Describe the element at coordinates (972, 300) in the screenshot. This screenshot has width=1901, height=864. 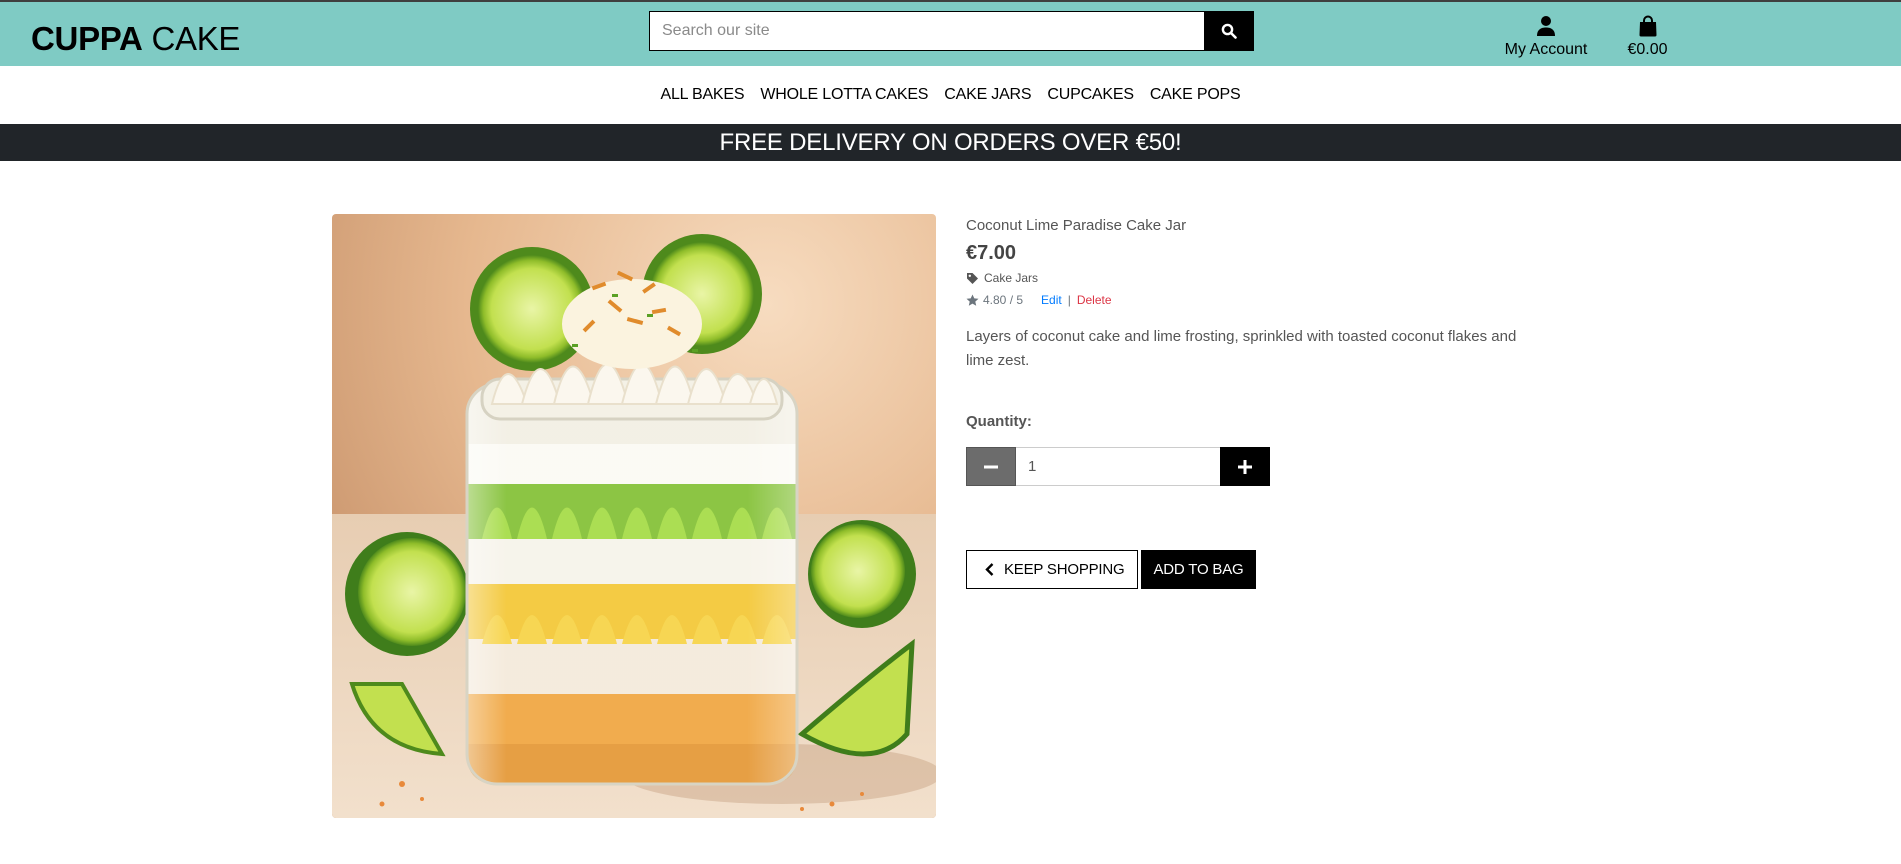
I see `star-icon` at that location.